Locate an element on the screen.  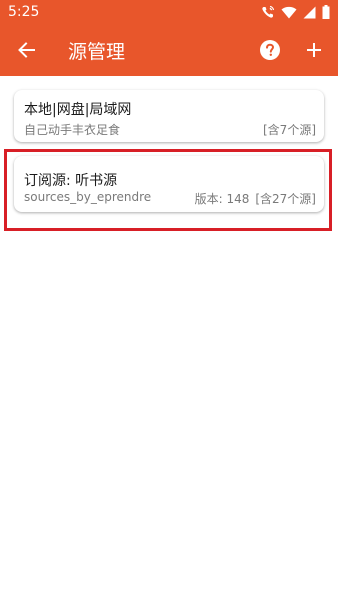
page-title: 源管理 is located at coordinates (97, 51).